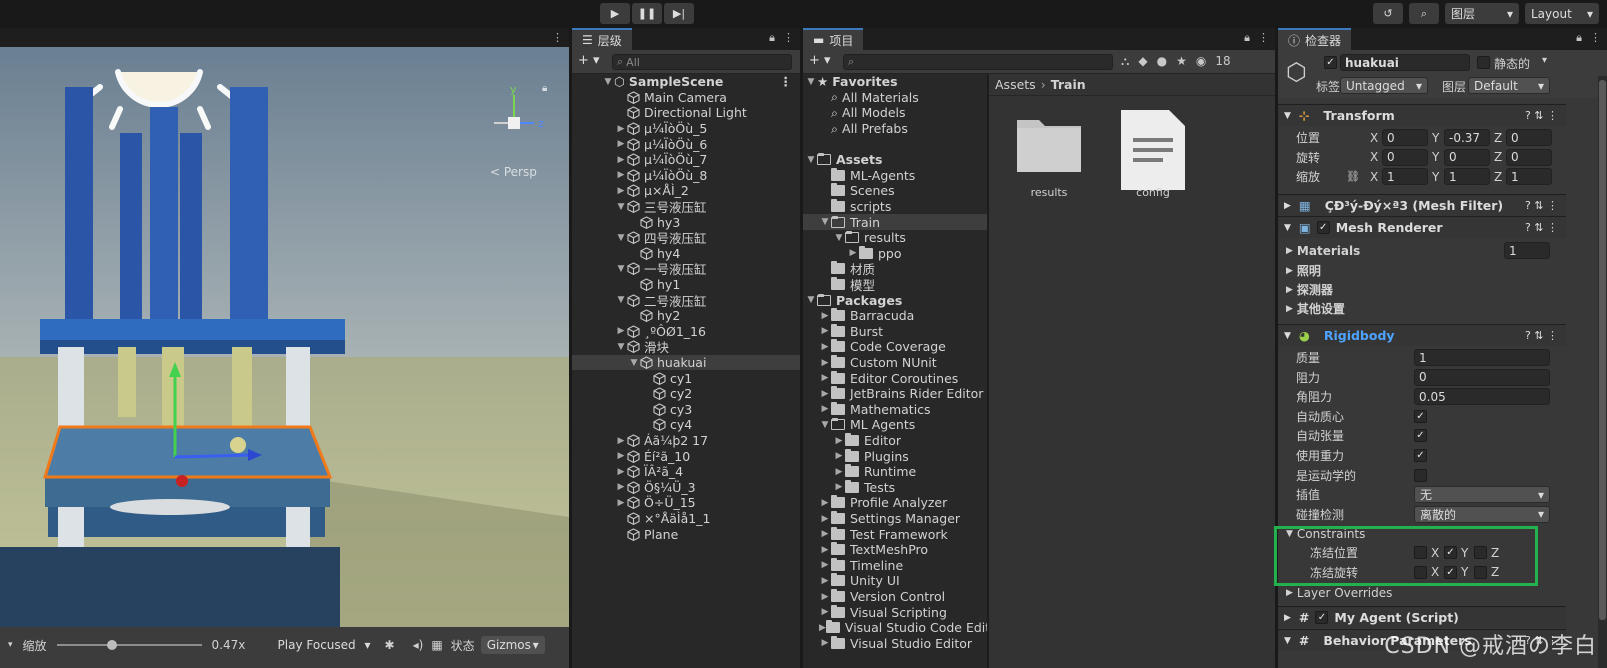 Image resolution: width=1607 pixels, height=668 pixels. What do you see at coordinates (686, 300) in the screenshot?
I see `hierarchy-row: ▼ 二号液压缸` at bounding box center [686, 300].